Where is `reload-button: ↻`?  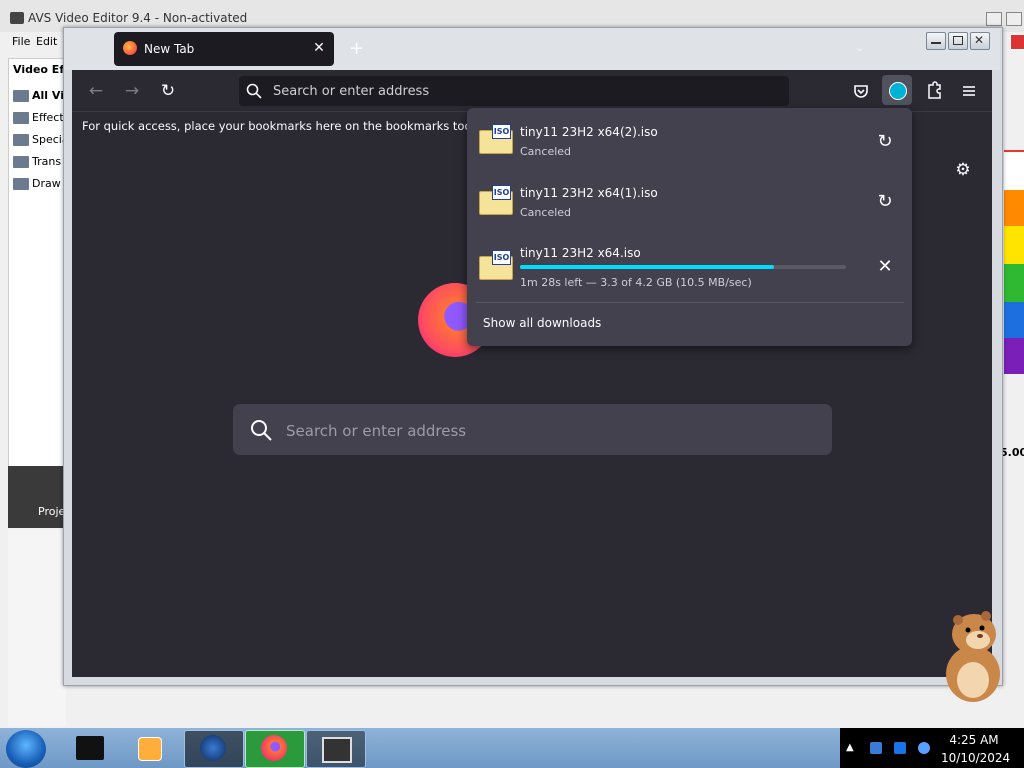 reload-button: ↻ is located at coordinates (168, 91).